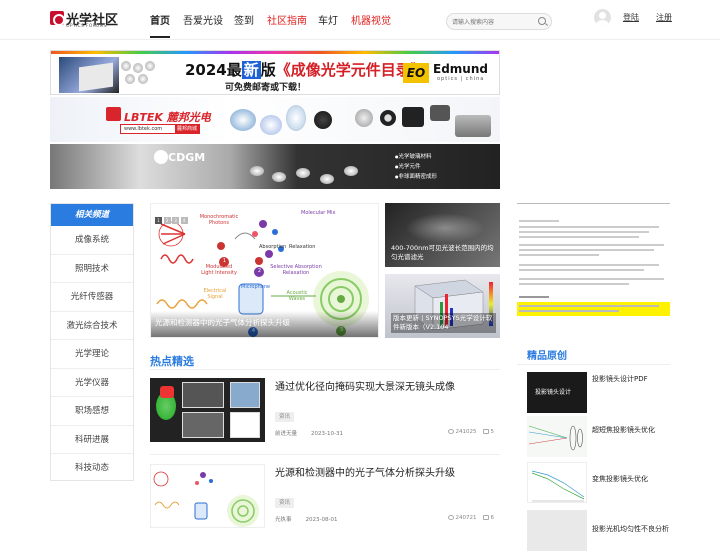  Describe the element at coordinates (557, 392) in the screenshot. I see `featured-thumbnail: 投影镜头设计` at that location.